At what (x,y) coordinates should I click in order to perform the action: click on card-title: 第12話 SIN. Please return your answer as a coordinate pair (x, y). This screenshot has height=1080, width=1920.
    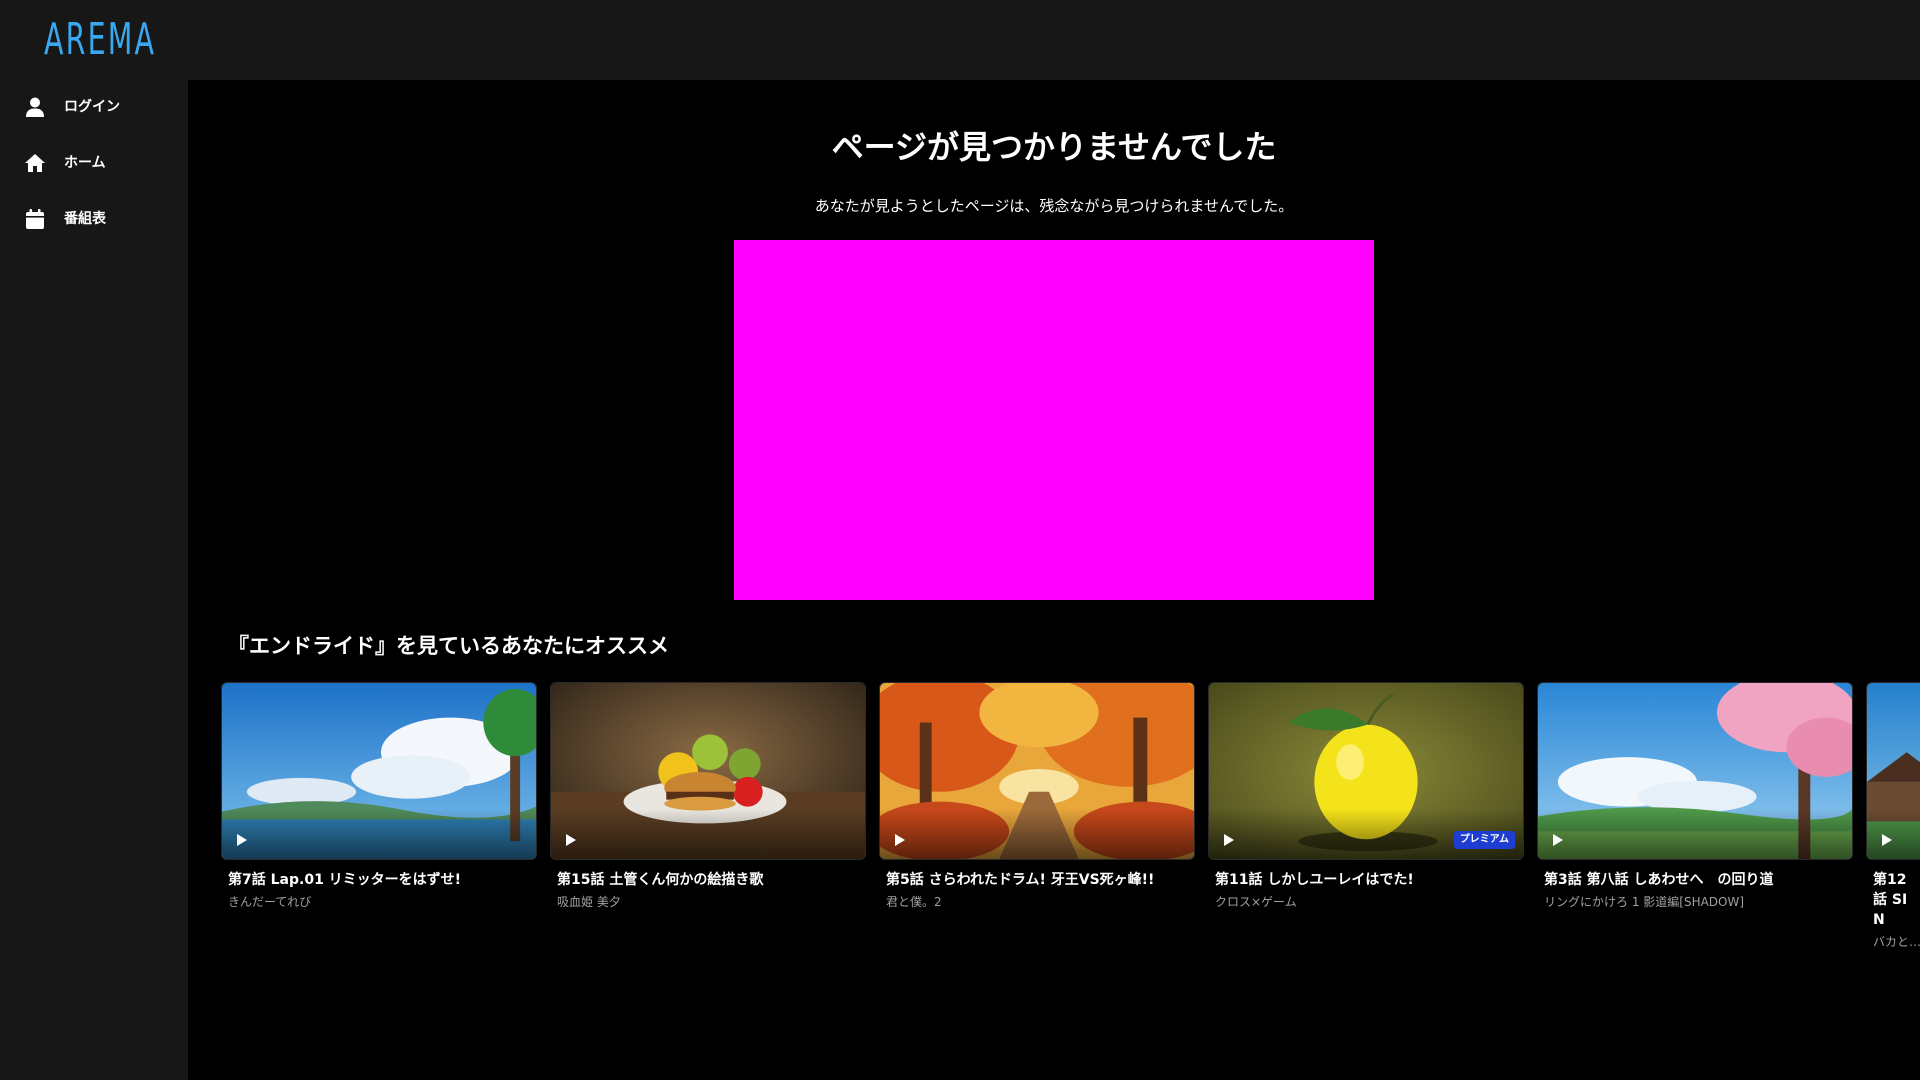
    Looking at the image, I should click on (1890, 900).